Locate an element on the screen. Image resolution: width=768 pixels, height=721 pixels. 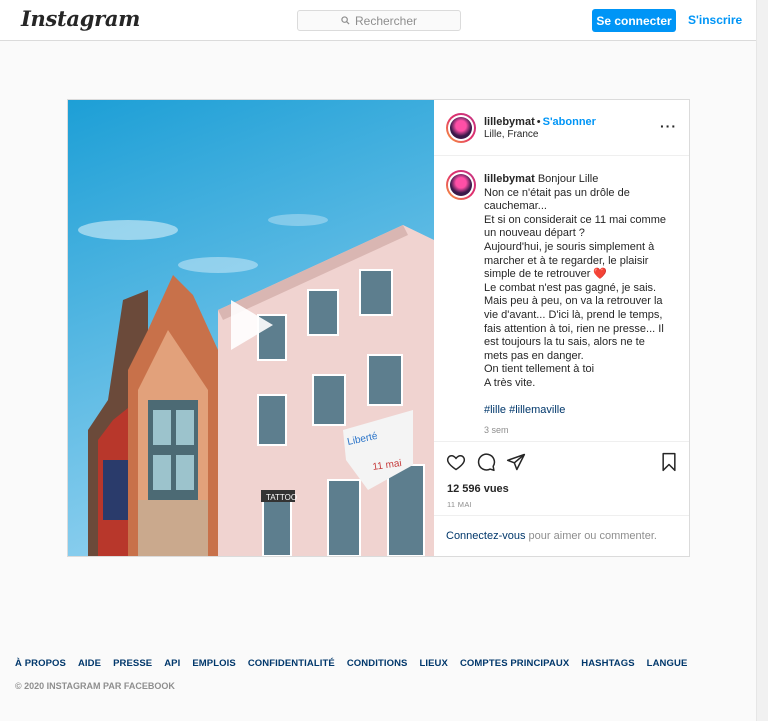
login-link: Connectez-vous is located at coordinates (486, 536).